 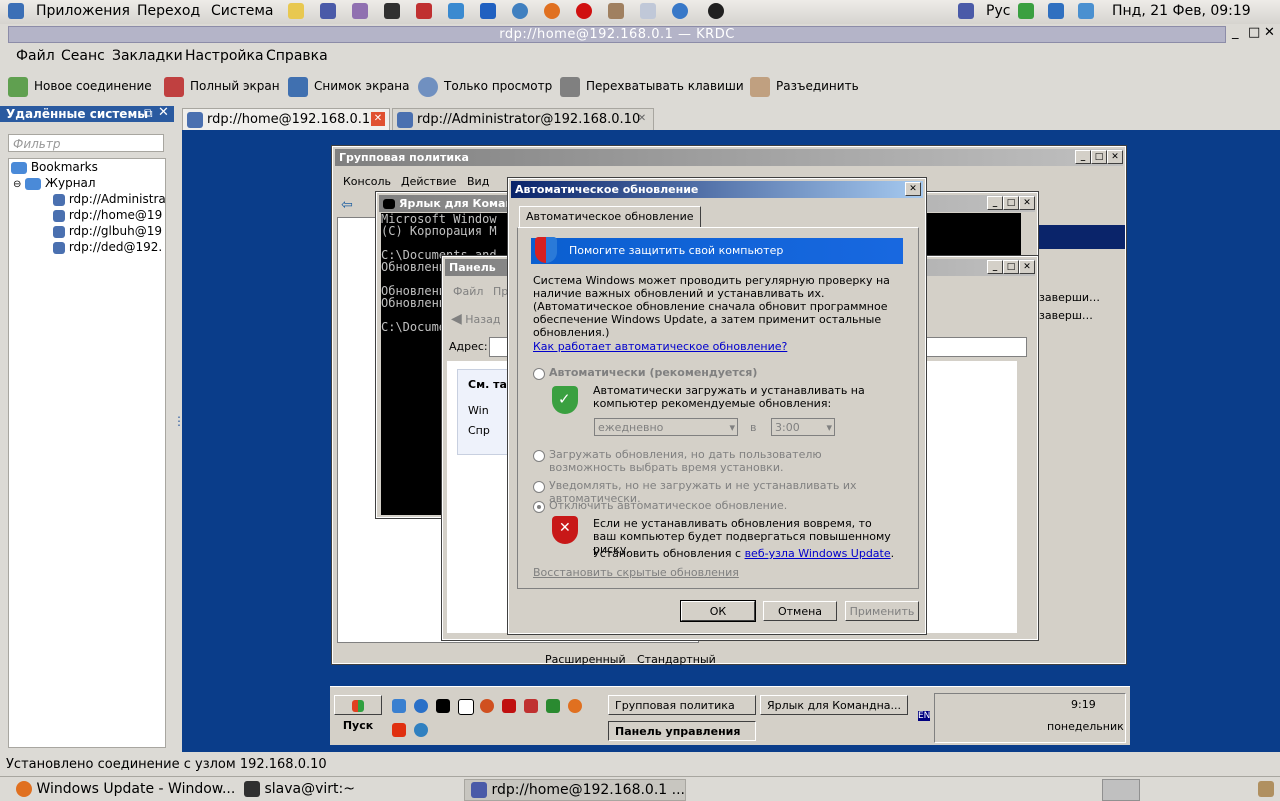 I want to click on 7zip-quicklaunch-icon, so click(x=466, y=707).